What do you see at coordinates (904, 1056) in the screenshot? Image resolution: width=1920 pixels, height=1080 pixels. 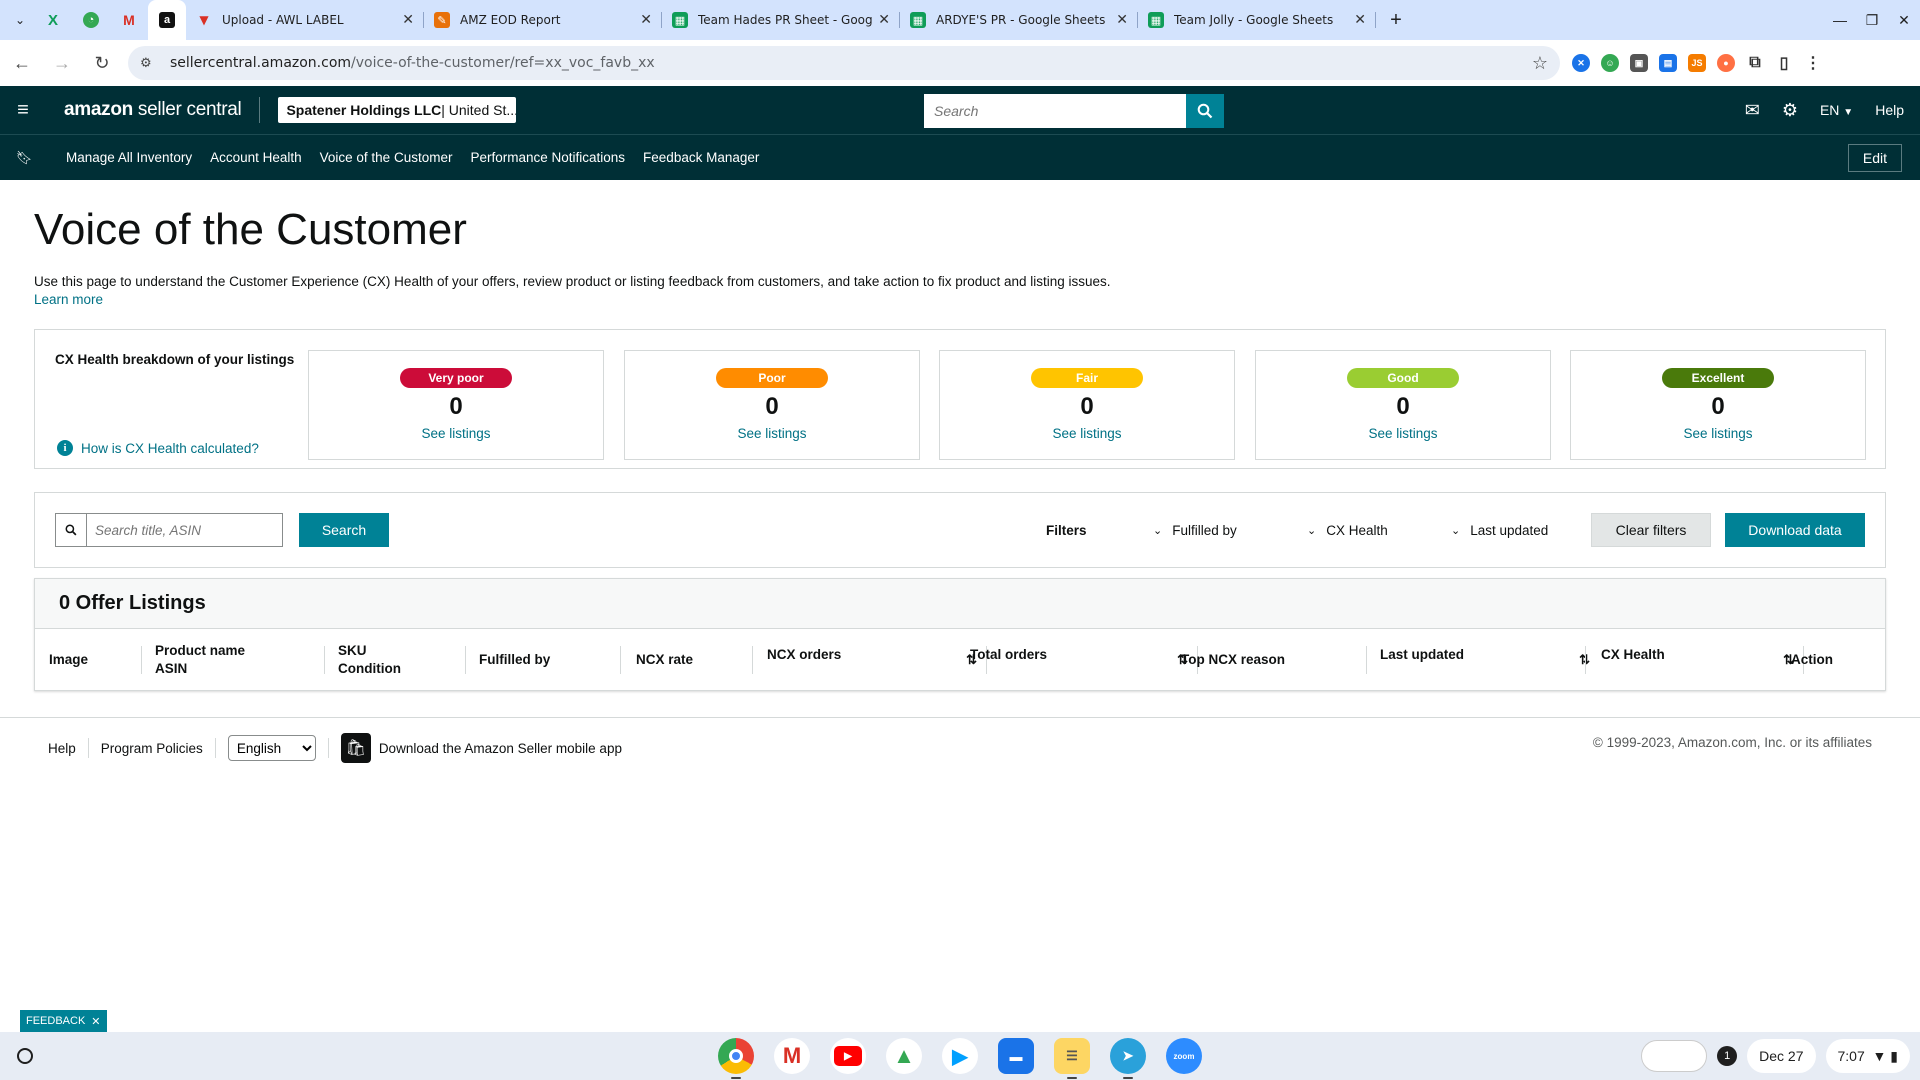 I see `google-drive-icon: ▲` at bounding box center [904, 1056].